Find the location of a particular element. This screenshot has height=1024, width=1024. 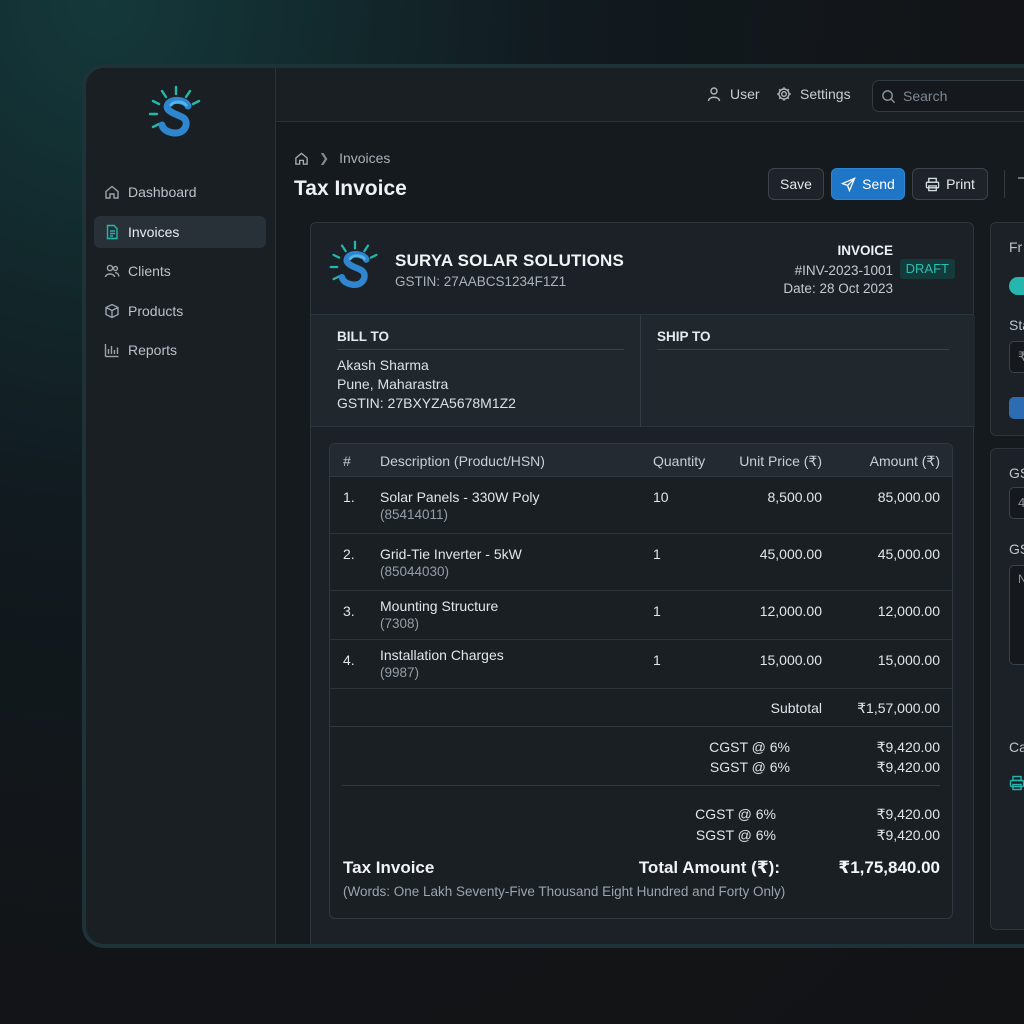

user-label: User is located at coordinates (745, 94).